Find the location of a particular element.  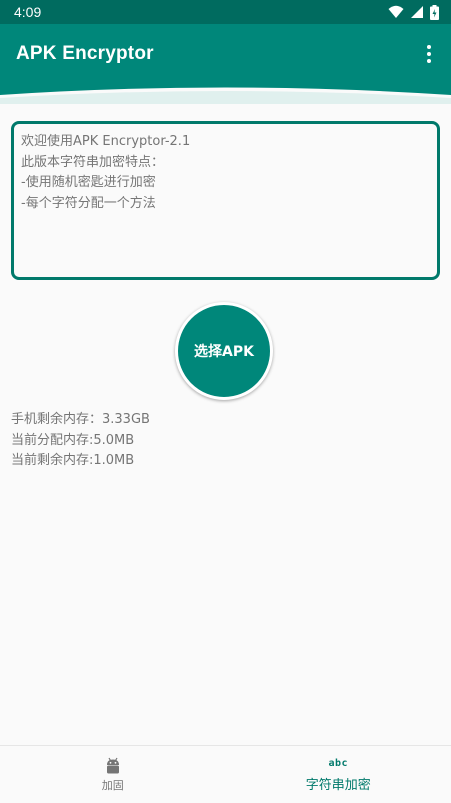

overflow-menu-button is located at coordinates (429, 54).